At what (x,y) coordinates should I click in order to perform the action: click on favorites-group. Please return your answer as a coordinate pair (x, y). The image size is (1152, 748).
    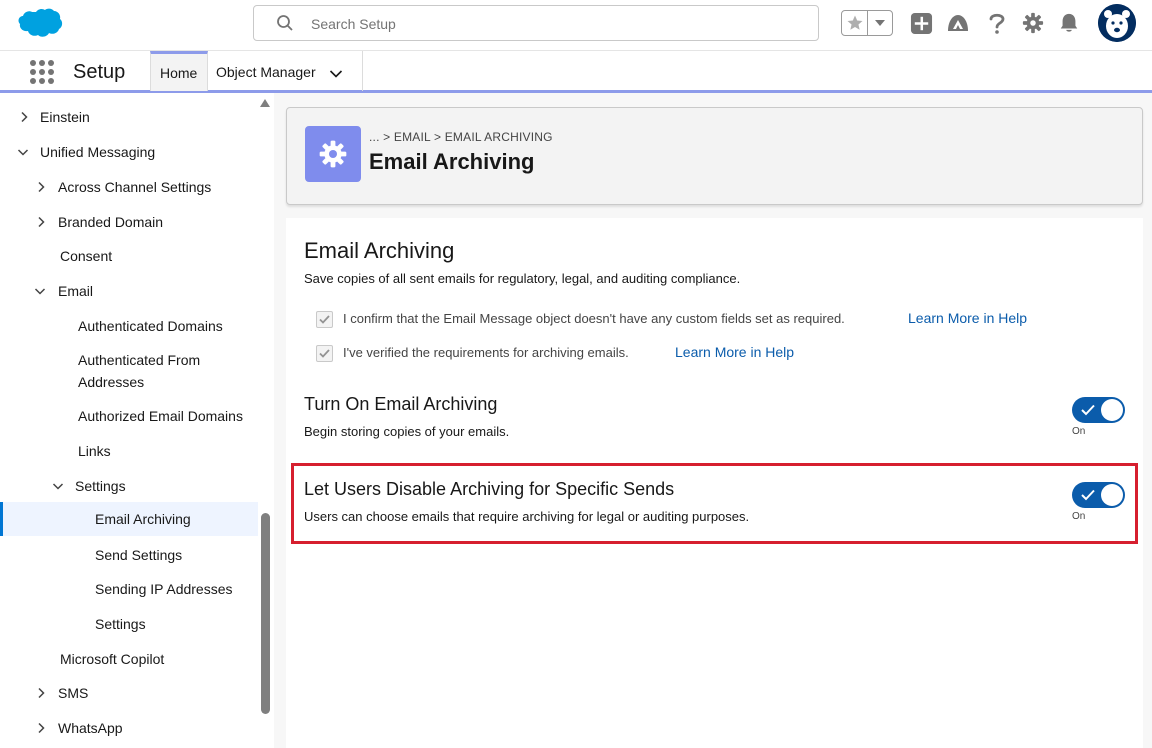
    Looking at the image, I should click on (867, 23).